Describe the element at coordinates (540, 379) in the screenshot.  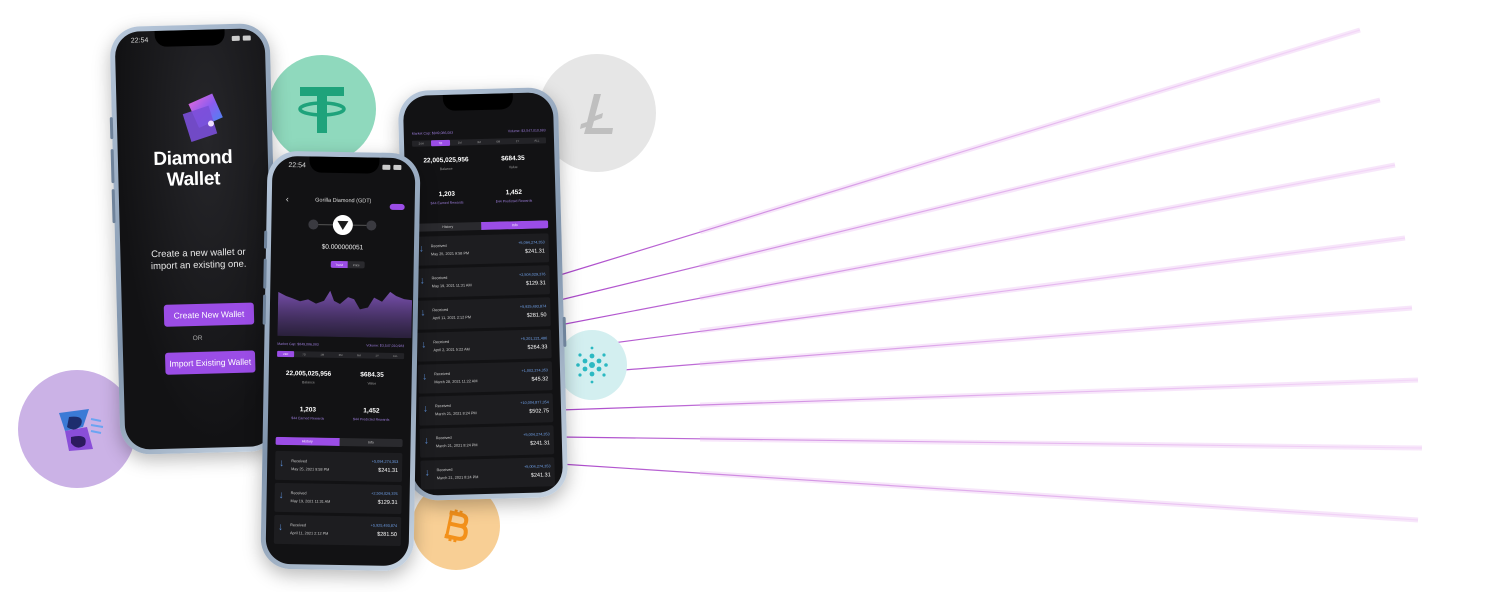
I see `tx-usd: $45.32` at that location.